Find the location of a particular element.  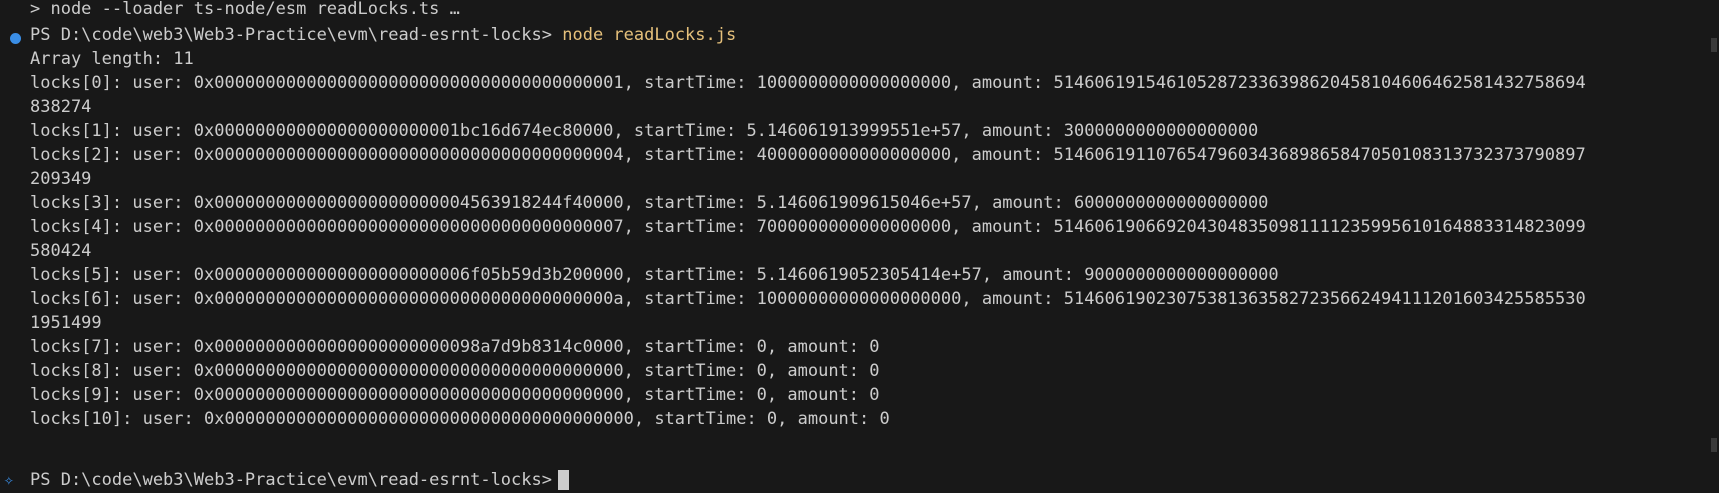

scrollbar-marker-top is located at coordinates (1714, 45).